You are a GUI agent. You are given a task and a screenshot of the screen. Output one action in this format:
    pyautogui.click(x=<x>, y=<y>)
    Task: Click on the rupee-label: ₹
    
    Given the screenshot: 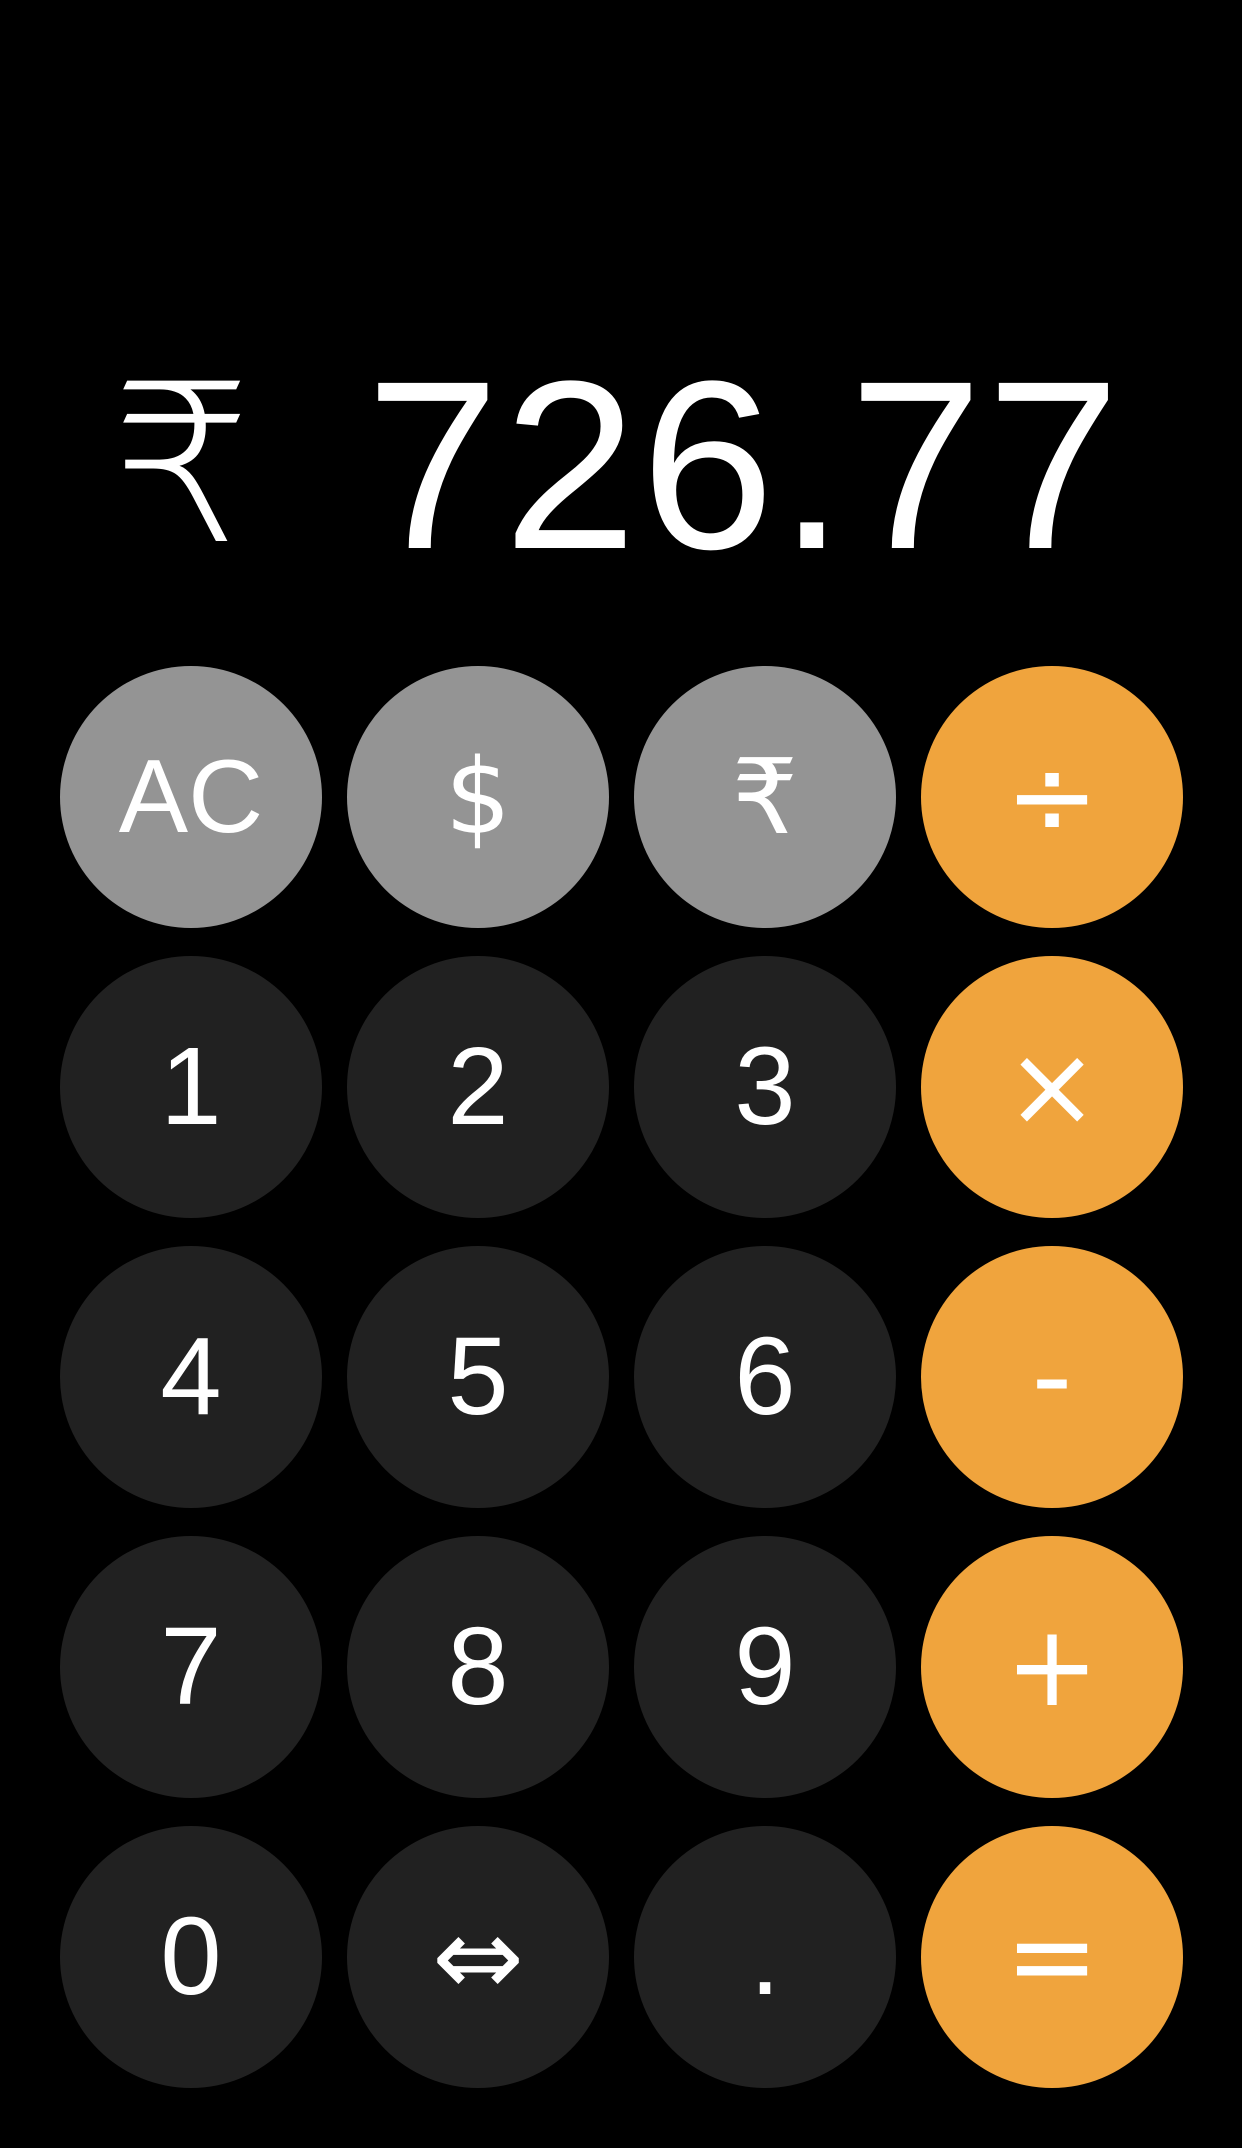 What is the action you would take?
    pyautogui.click(x=765, y=797)
    